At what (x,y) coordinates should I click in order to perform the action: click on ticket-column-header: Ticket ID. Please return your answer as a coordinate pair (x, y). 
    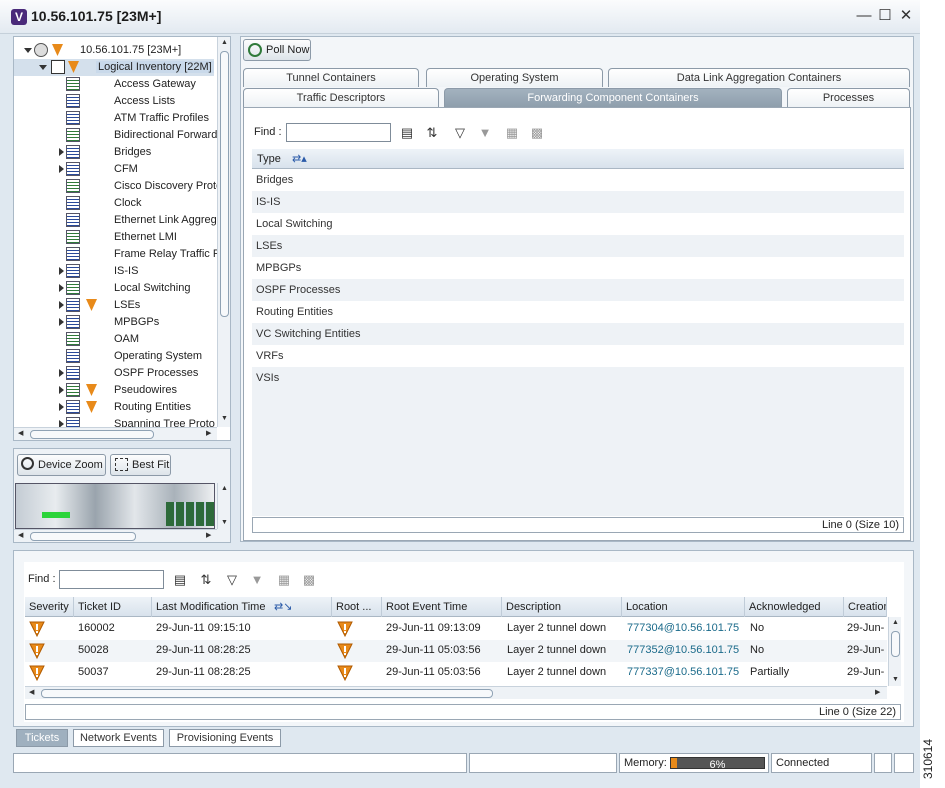
    Looking at the image, I should click on (113, 607).